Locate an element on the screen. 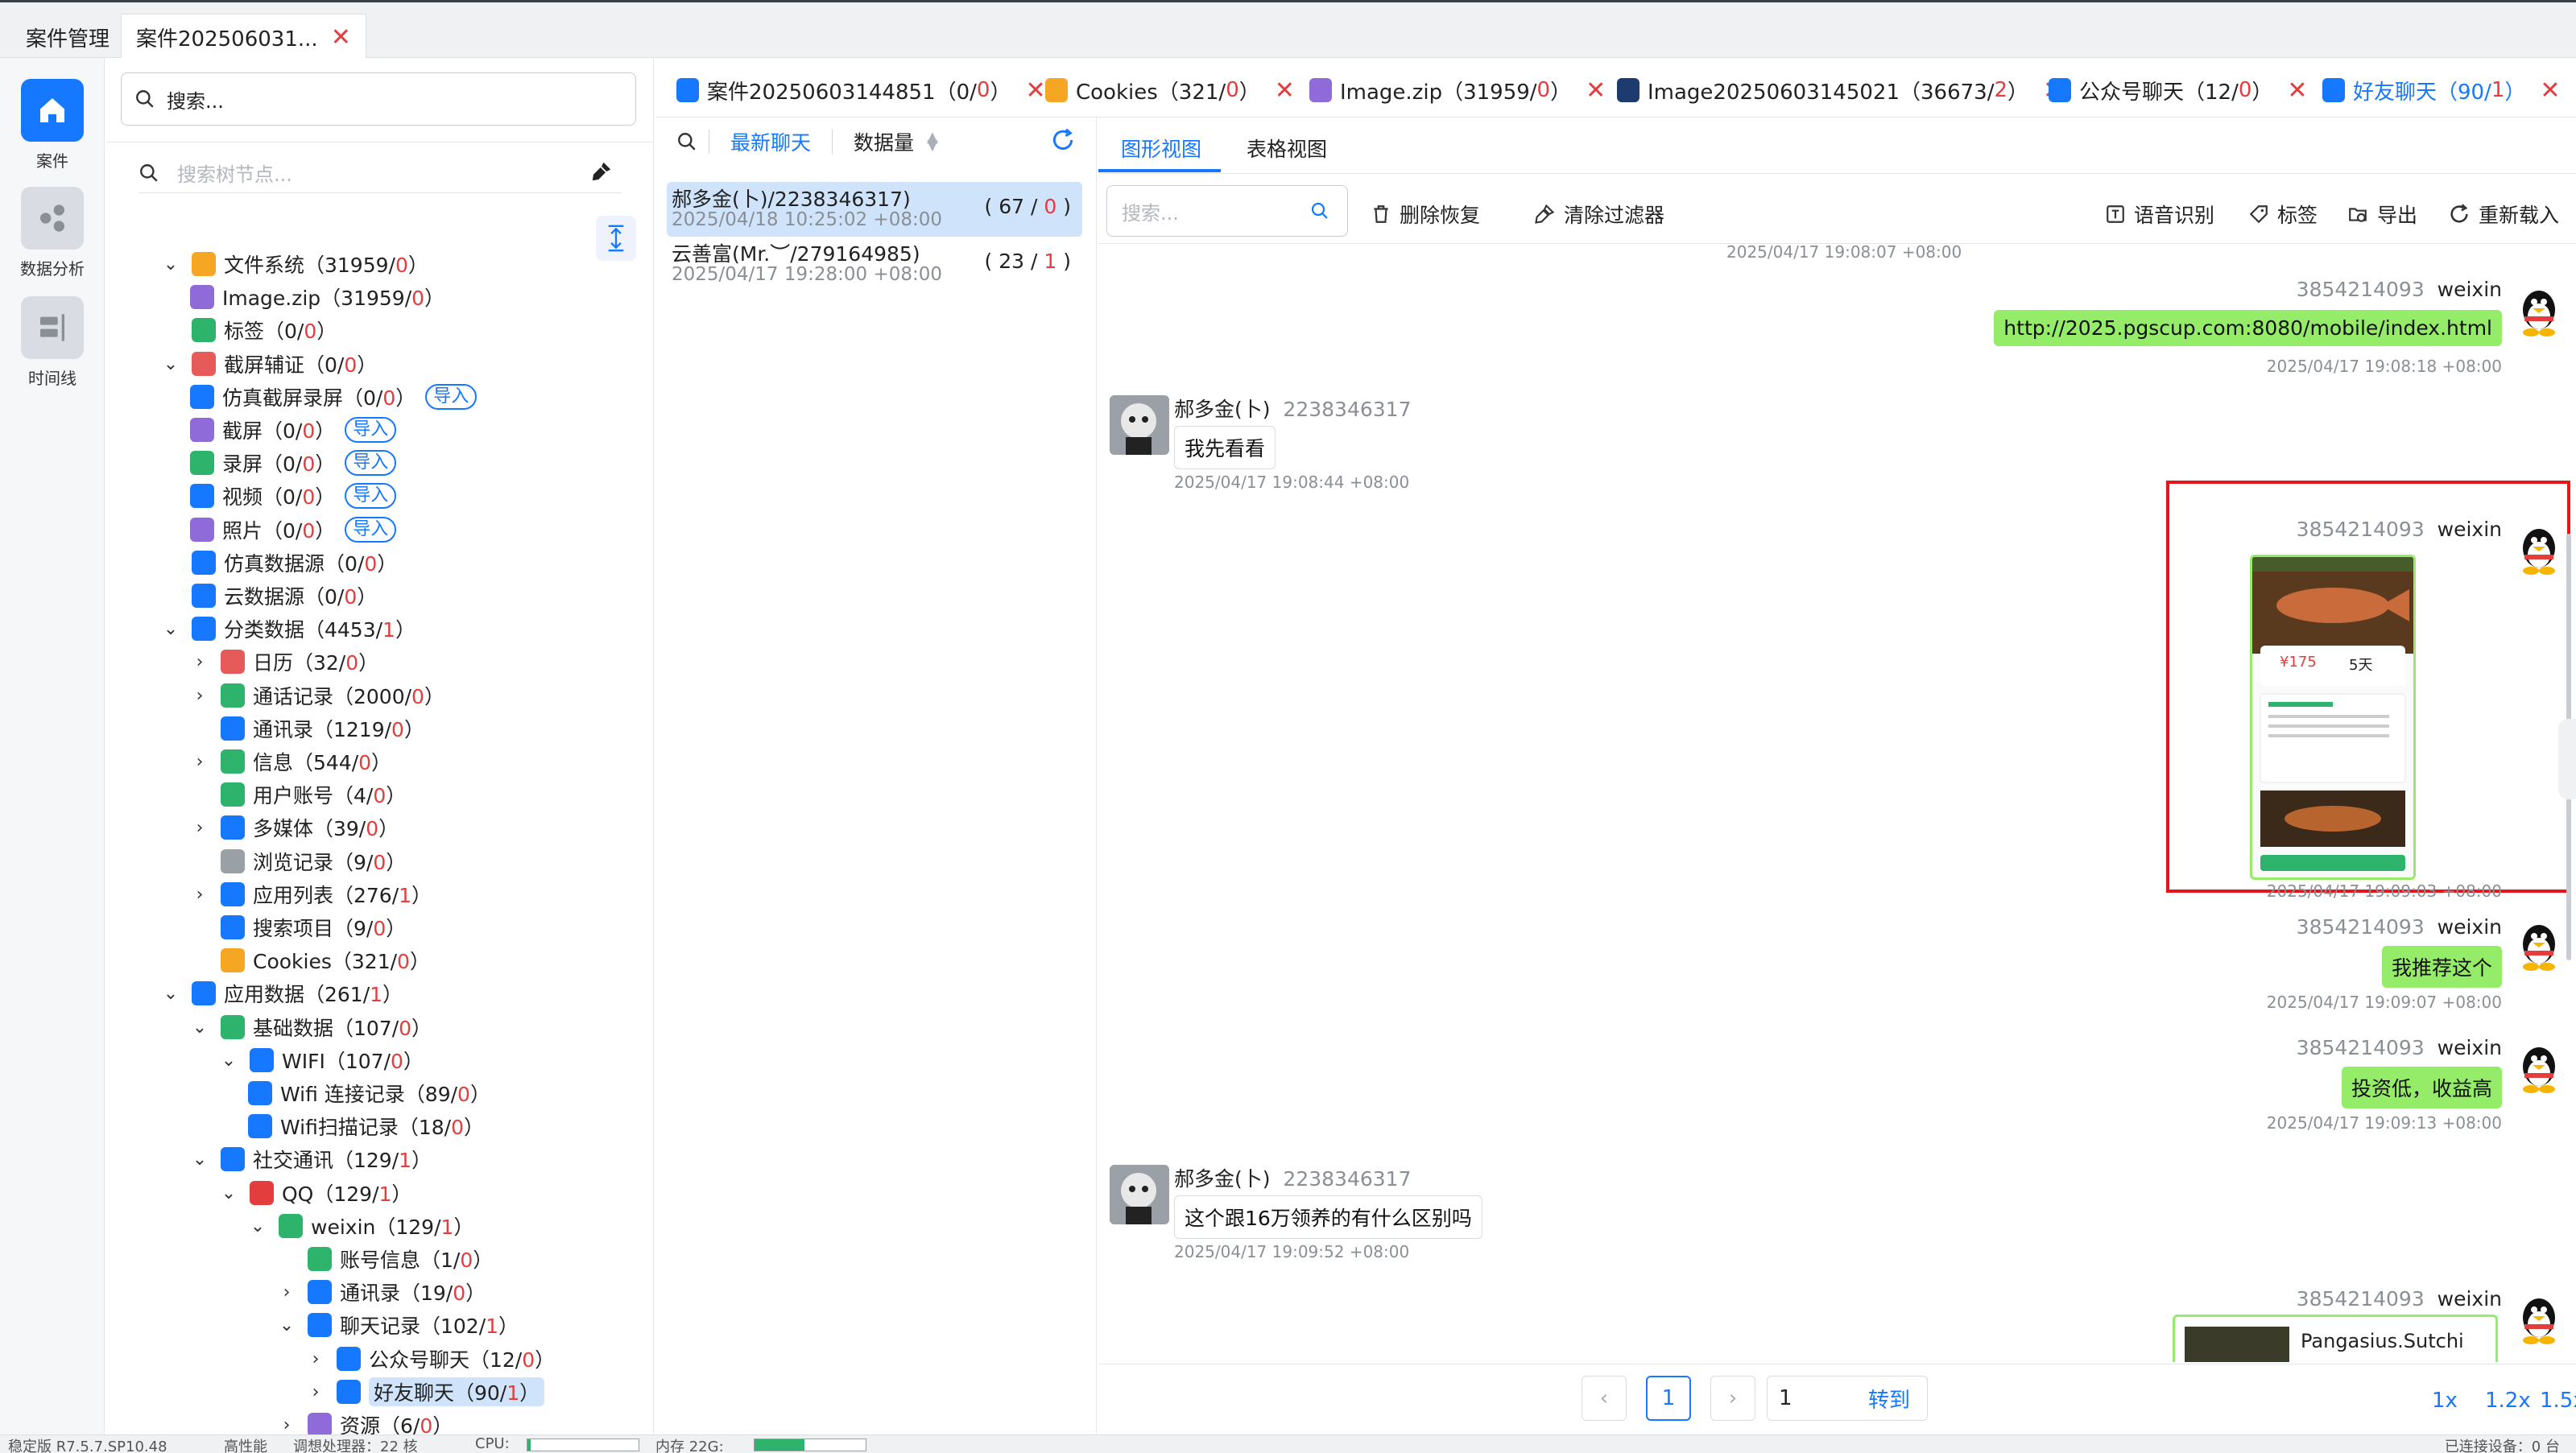 The height and width of the screenshot is (1453, 2576). tree-node: › 好友聊天（90/1） is located at coordinates (426, 1392).